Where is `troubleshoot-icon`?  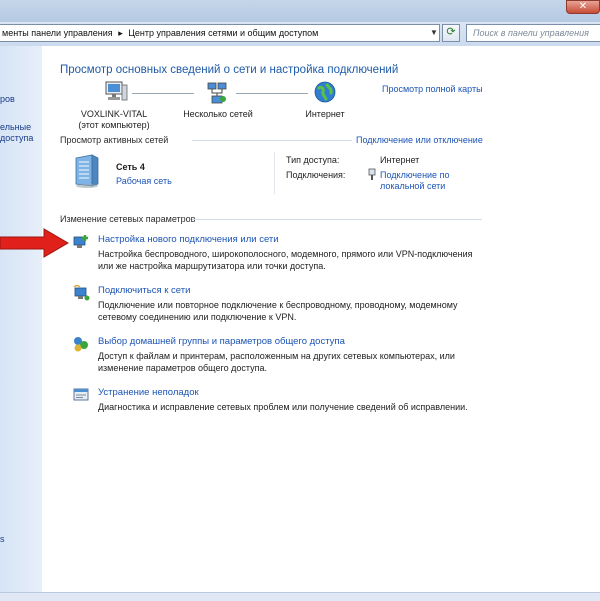 troubleshoot-icon is located at coordinates (81, 395).